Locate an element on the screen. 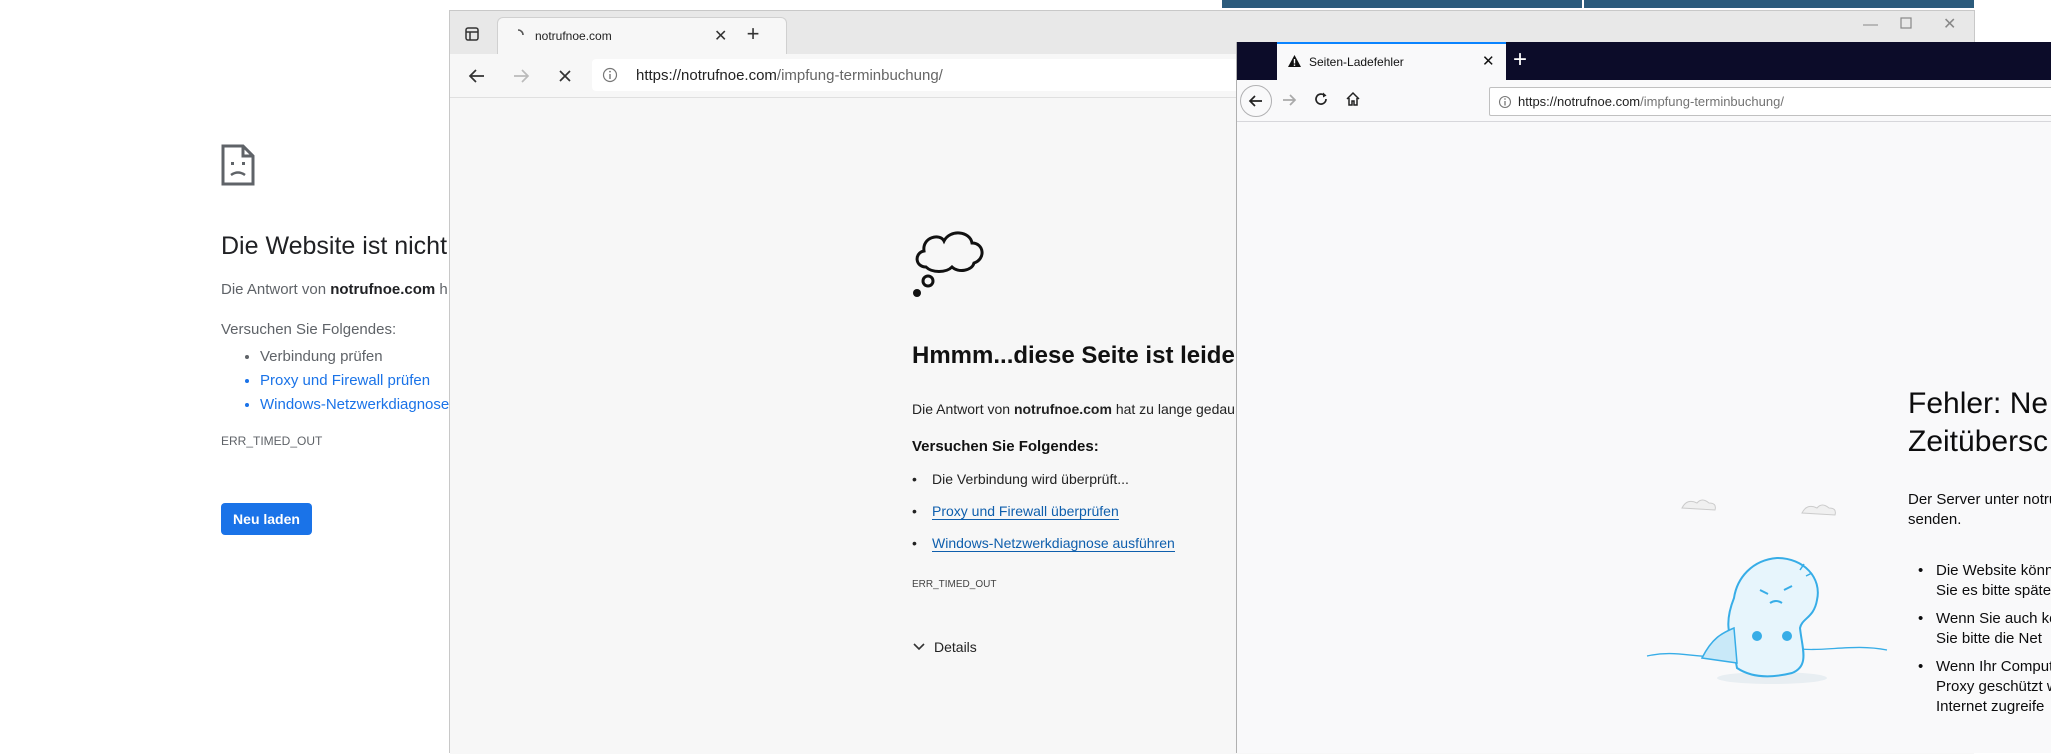 The image size is (2051, 754). firefox-tabstrip: Seiten-Ladefehler ✕ + is located at coordinates (1644, 61).